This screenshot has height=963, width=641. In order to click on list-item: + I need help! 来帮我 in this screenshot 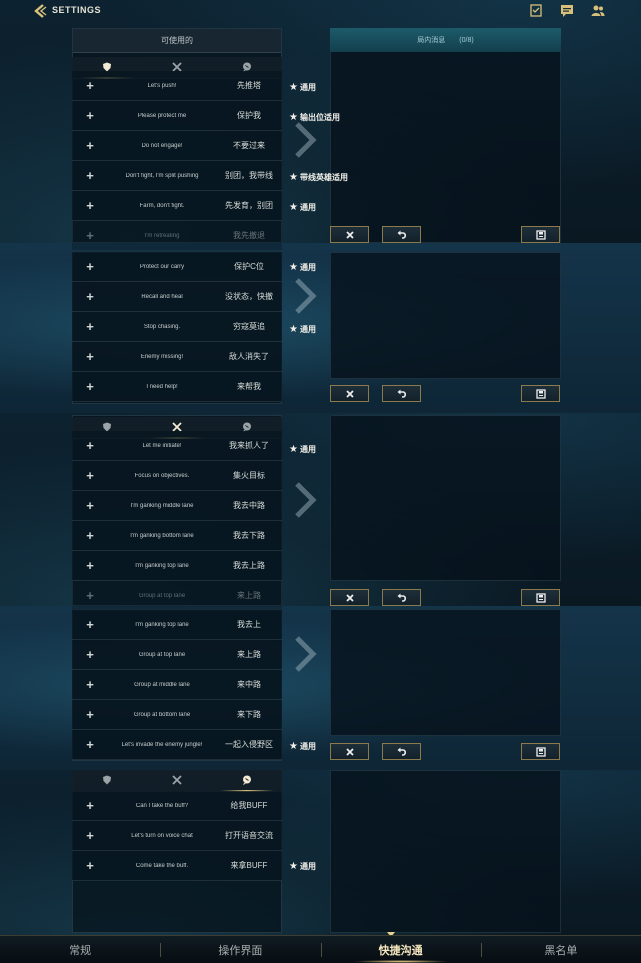, I will do `click(177, 387)`.